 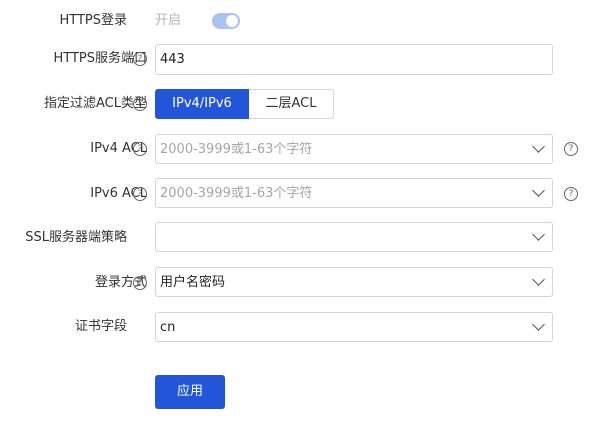 I want to click on cert-field-select: cn, so click(x=354, y=327).